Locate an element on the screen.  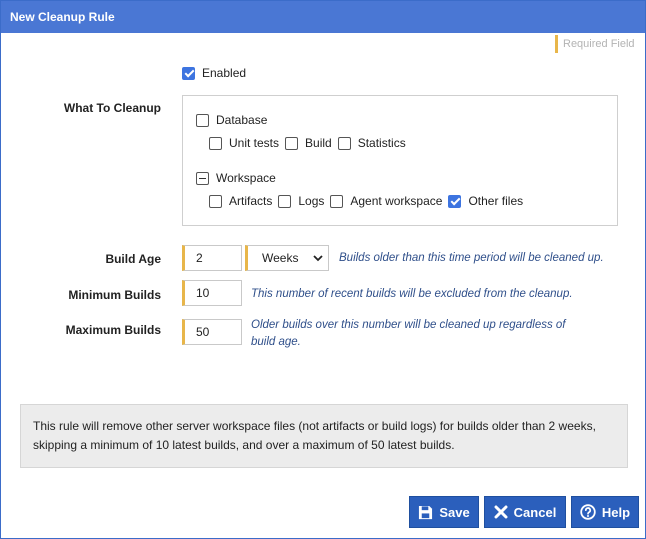
build-label: Build is located at coordinates (318, 143).